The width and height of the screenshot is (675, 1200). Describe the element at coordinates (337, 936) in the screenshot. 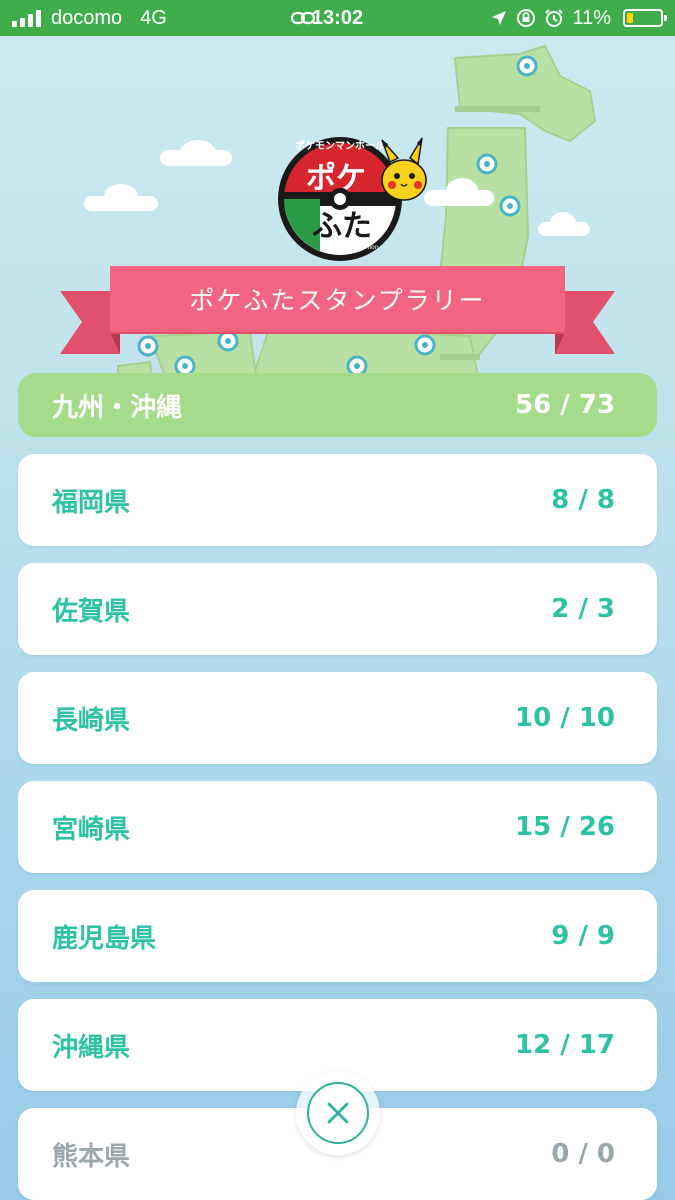

I see `prefecture-item-kagoshima: 鹿児島県 9 / 9` at that location.